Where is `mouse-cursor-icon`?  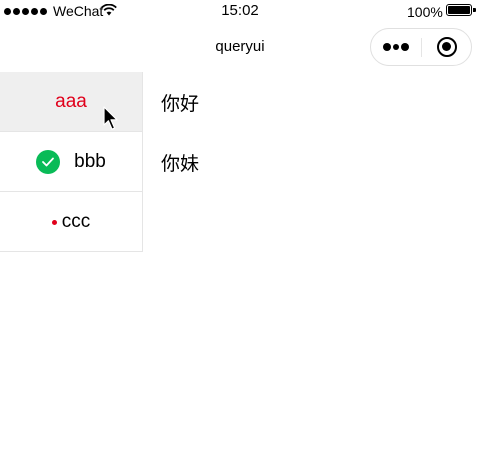
mouse-cursor-icon is located at coordinates (110, 118).